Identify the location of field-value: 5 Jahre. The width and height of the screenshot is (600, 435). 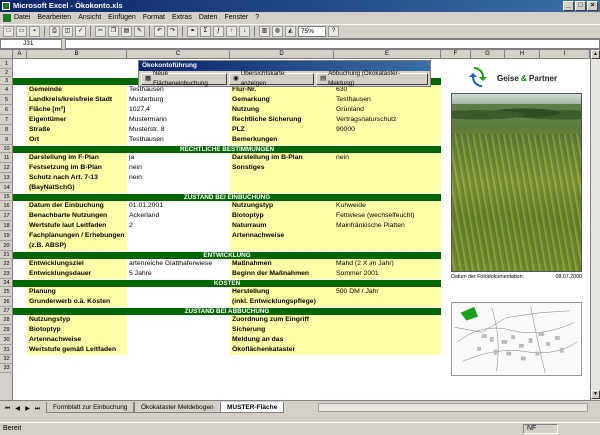
(178, 274).